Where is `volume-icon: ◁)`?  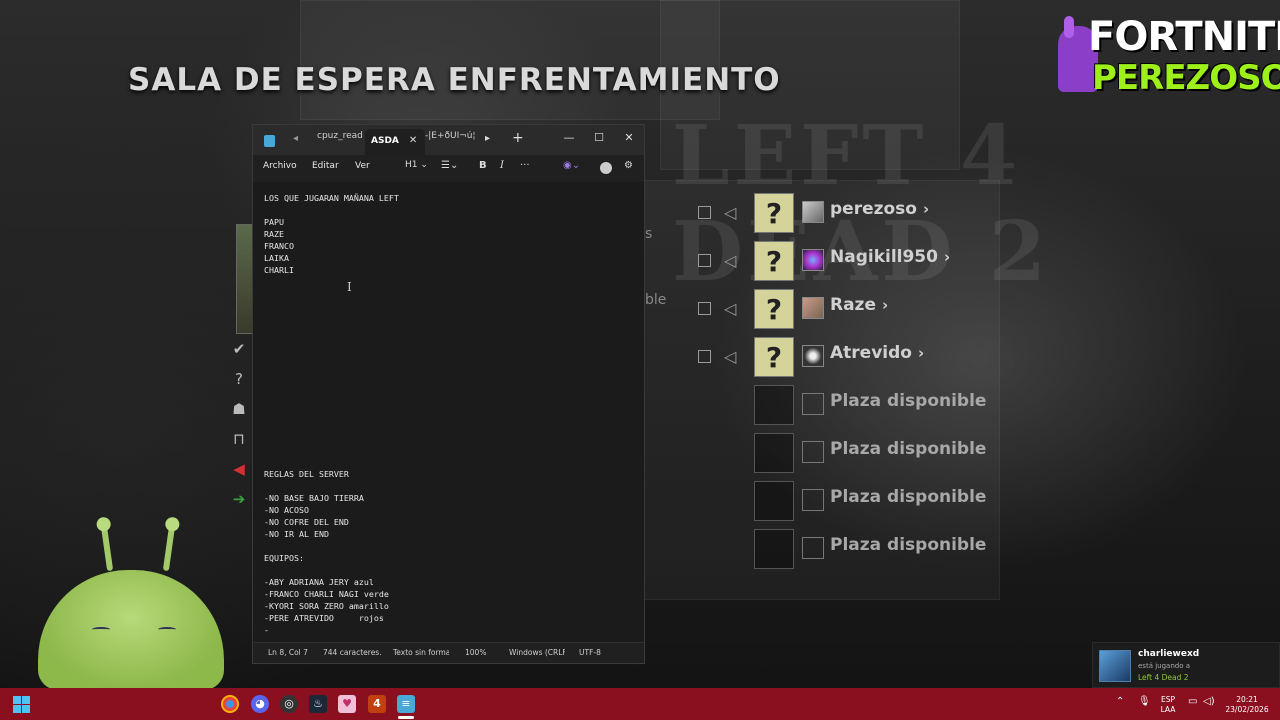
volume-icon: ◁) is located at coordinates (1209, 701).